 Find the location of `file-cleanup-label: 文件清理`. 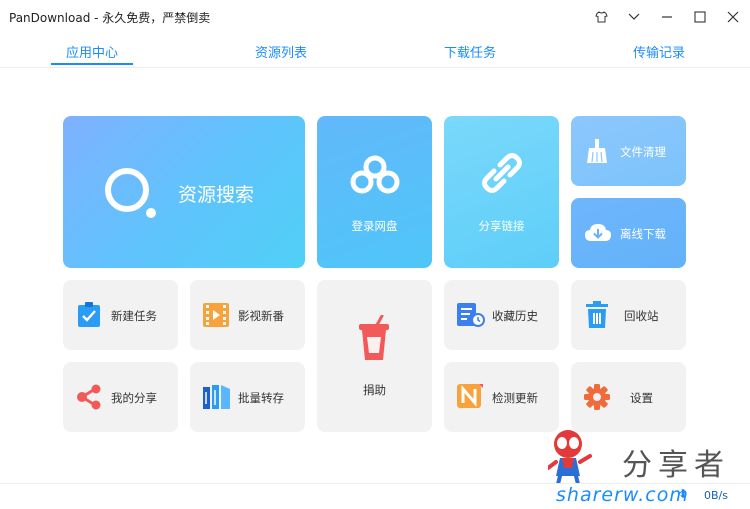

file-cleanup-label: 文件清理 is located at coordinates (643, 152).